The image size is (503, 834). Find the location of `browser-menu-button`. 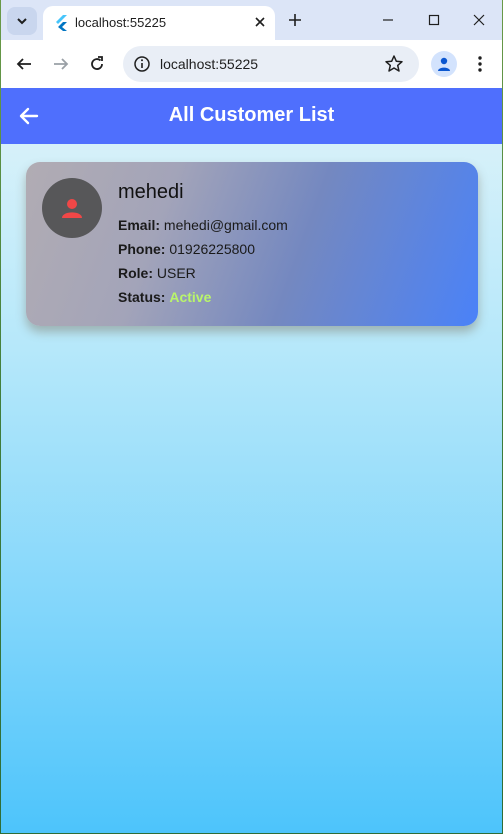

browser-menu-button is located at coordinates (480, 64).